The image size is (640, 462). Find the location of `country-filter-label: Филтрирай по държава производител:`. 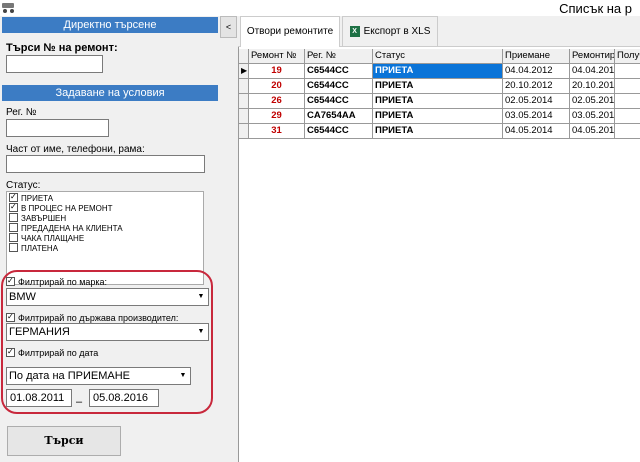

country-filter-label: Филтрирай по държава производител: is located at coordinates (98, 318).